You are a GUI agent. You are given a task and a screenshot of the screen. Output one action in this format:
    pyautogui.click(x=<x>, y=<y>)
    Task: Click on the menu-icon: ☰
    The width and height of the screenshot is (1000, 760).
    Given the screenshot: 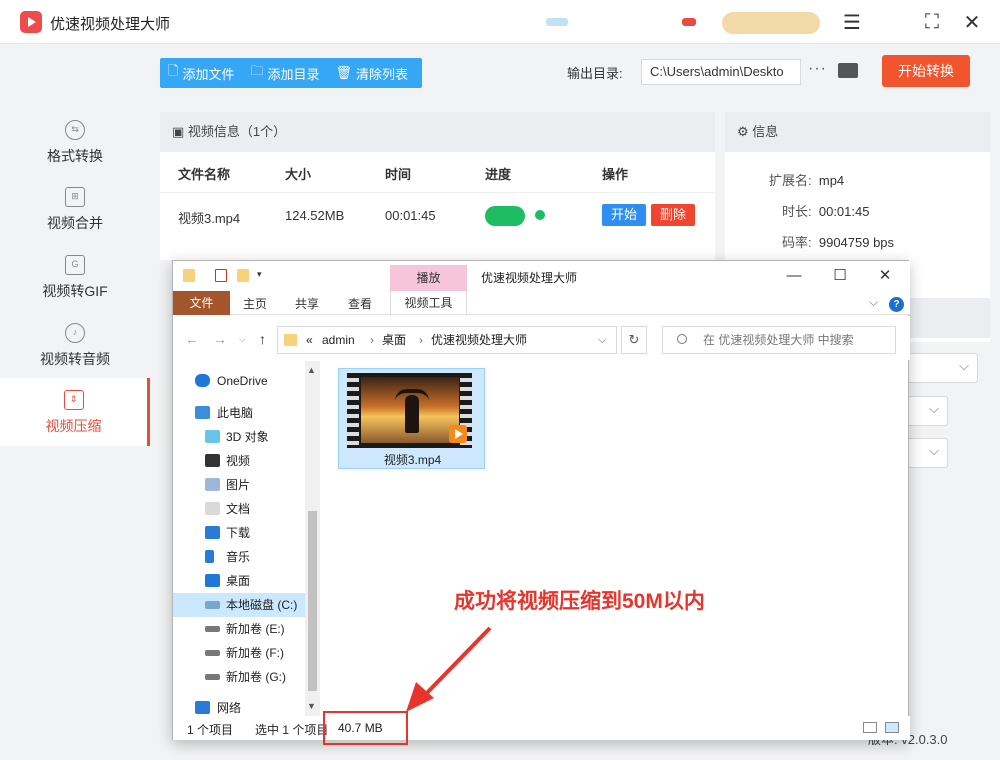 What is the action you would take?
    pyautogui.click(x=852, y=22)
    